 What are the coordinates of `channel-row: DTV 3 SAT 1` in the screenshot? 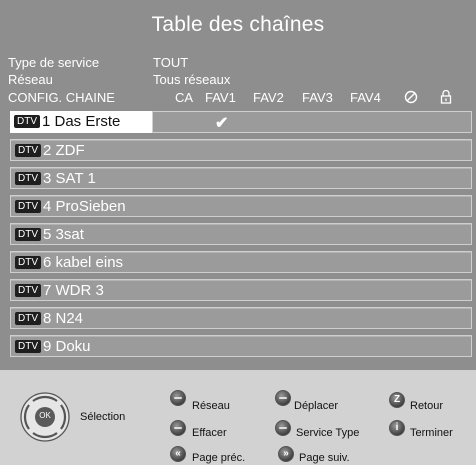 It's located at (241, 178).